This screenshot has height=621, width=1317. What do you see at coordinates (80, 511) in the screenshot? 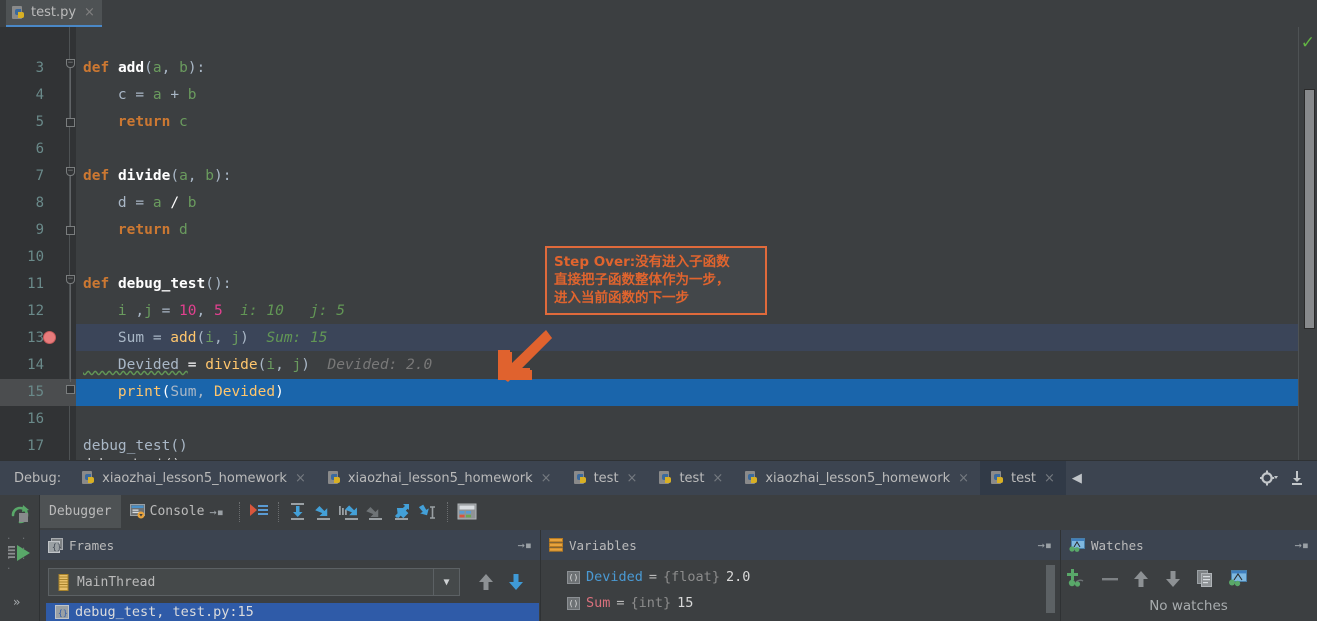
I see `tab-debugger: Debugger` at bounding box center [80, 511].